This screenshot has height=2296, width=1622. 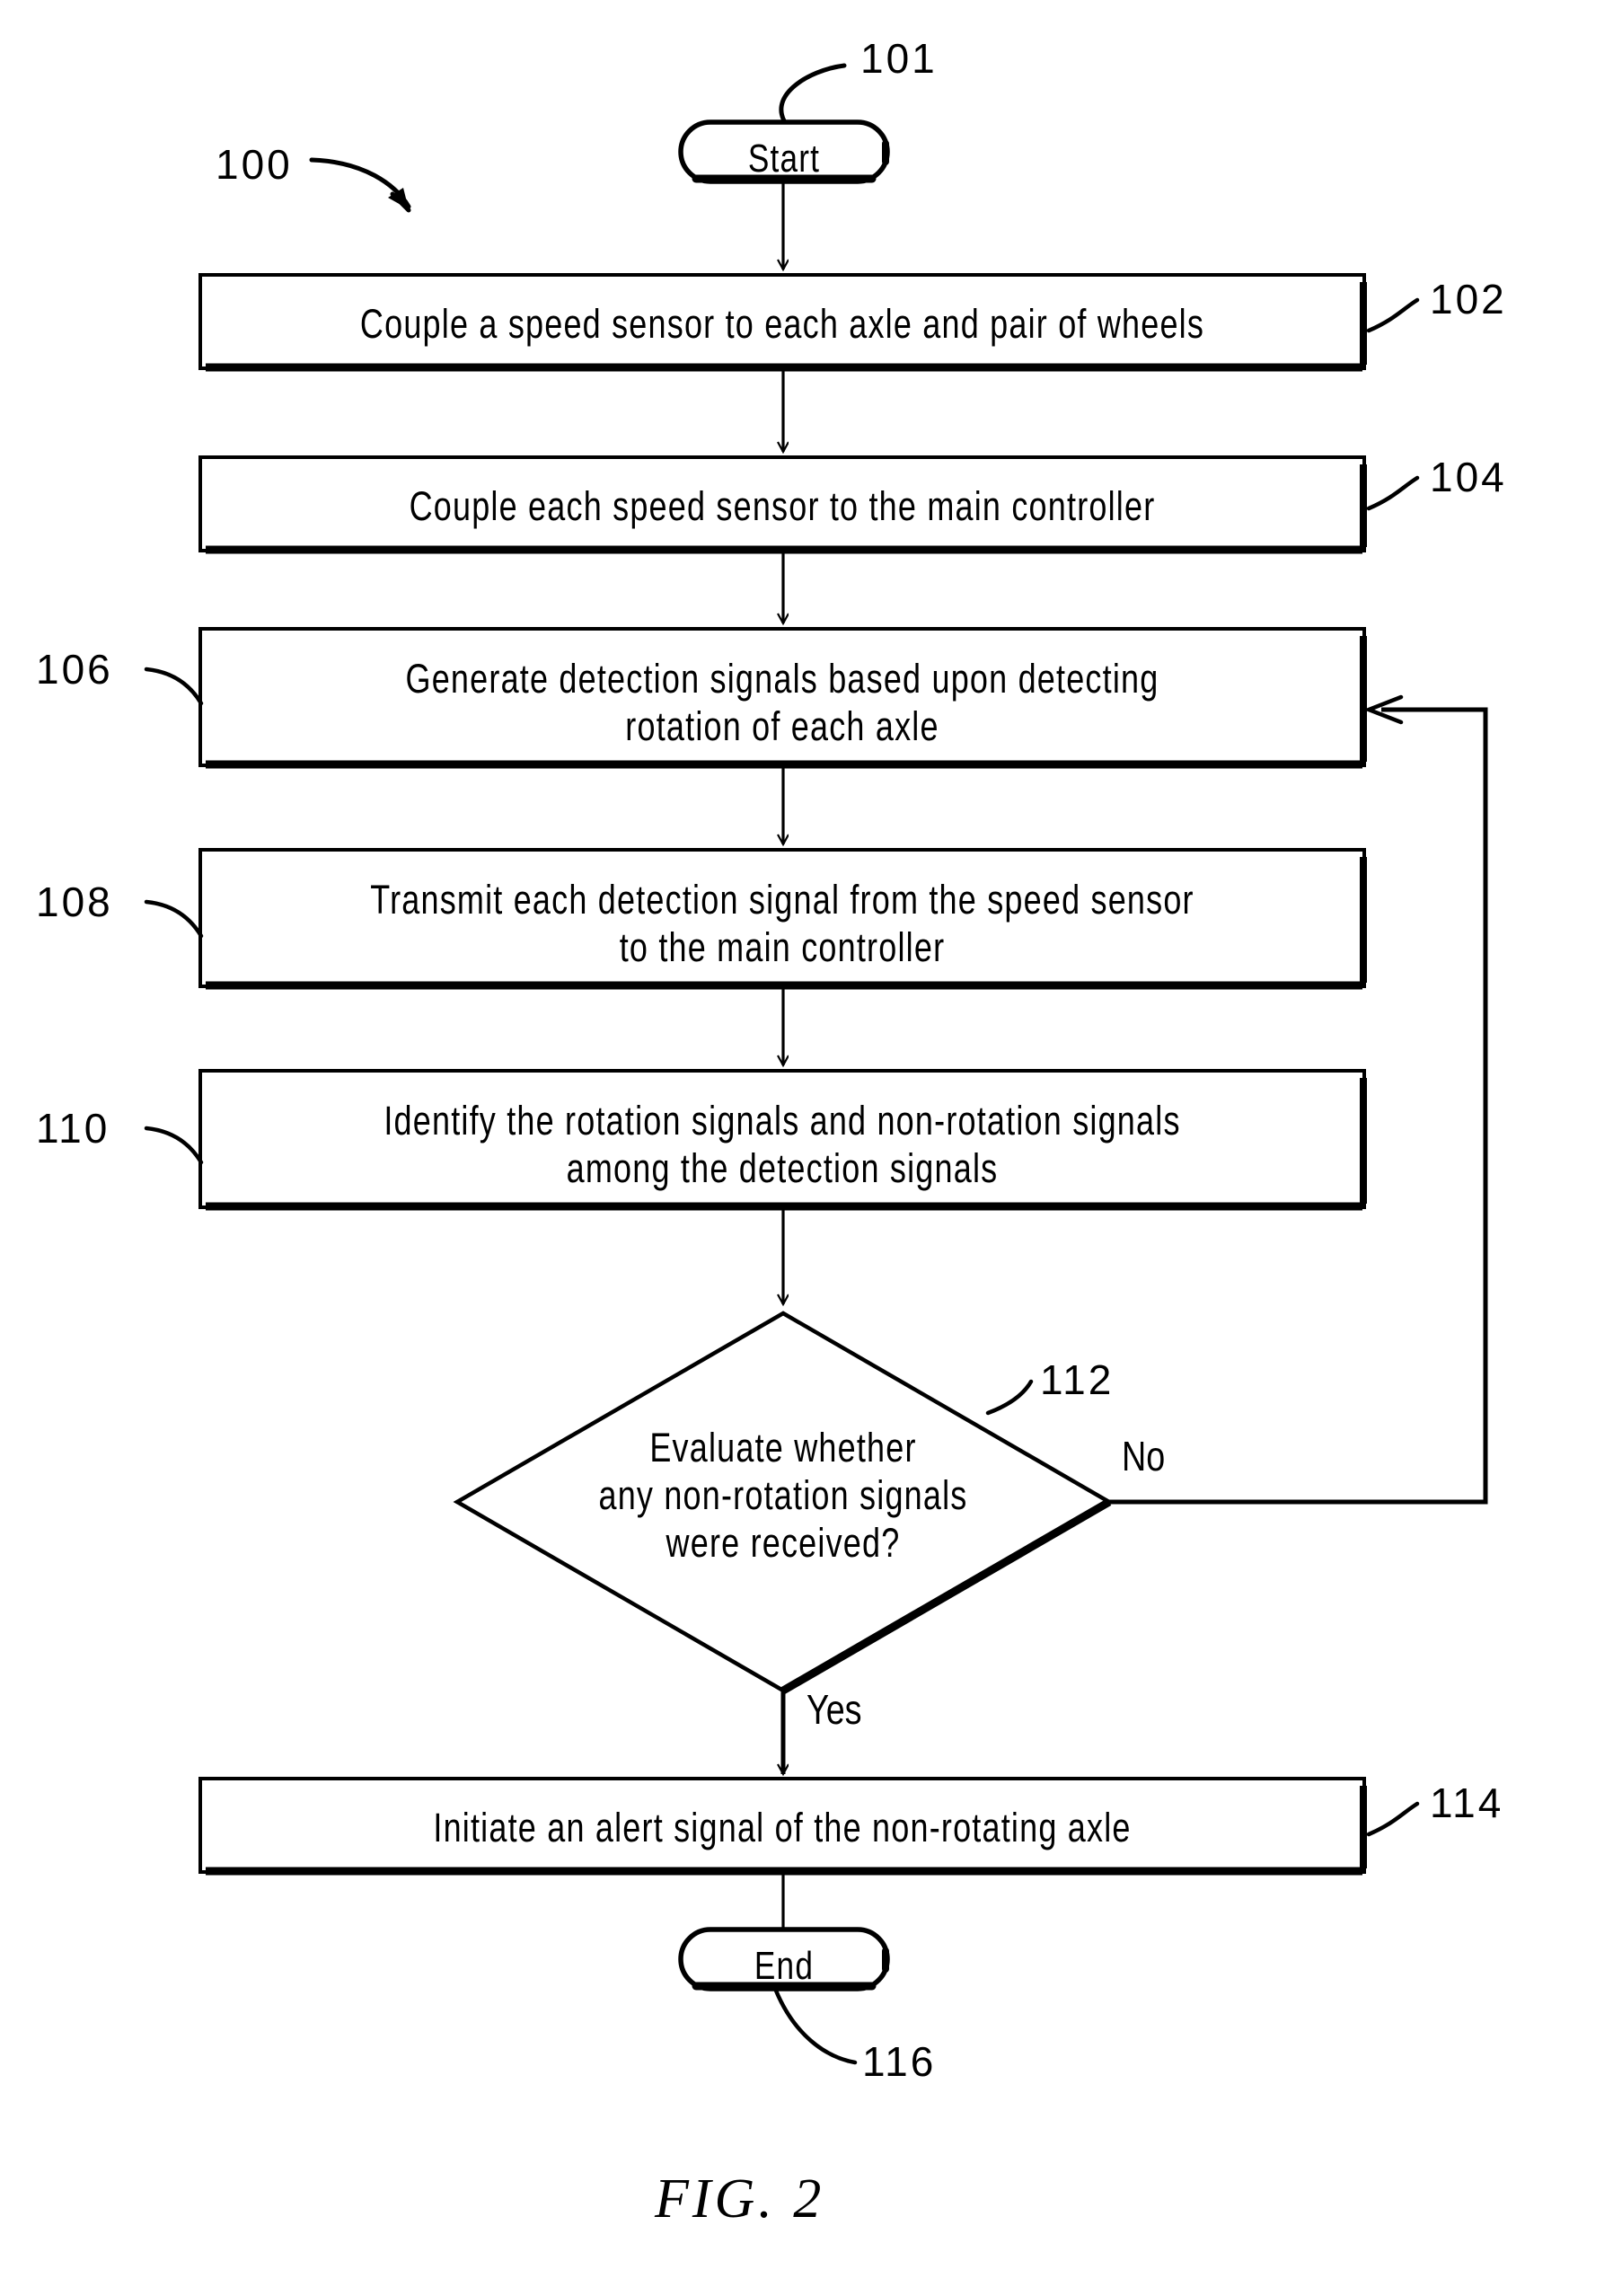 I want to click on step-108-ref: 108, so click(x=74, y=902).